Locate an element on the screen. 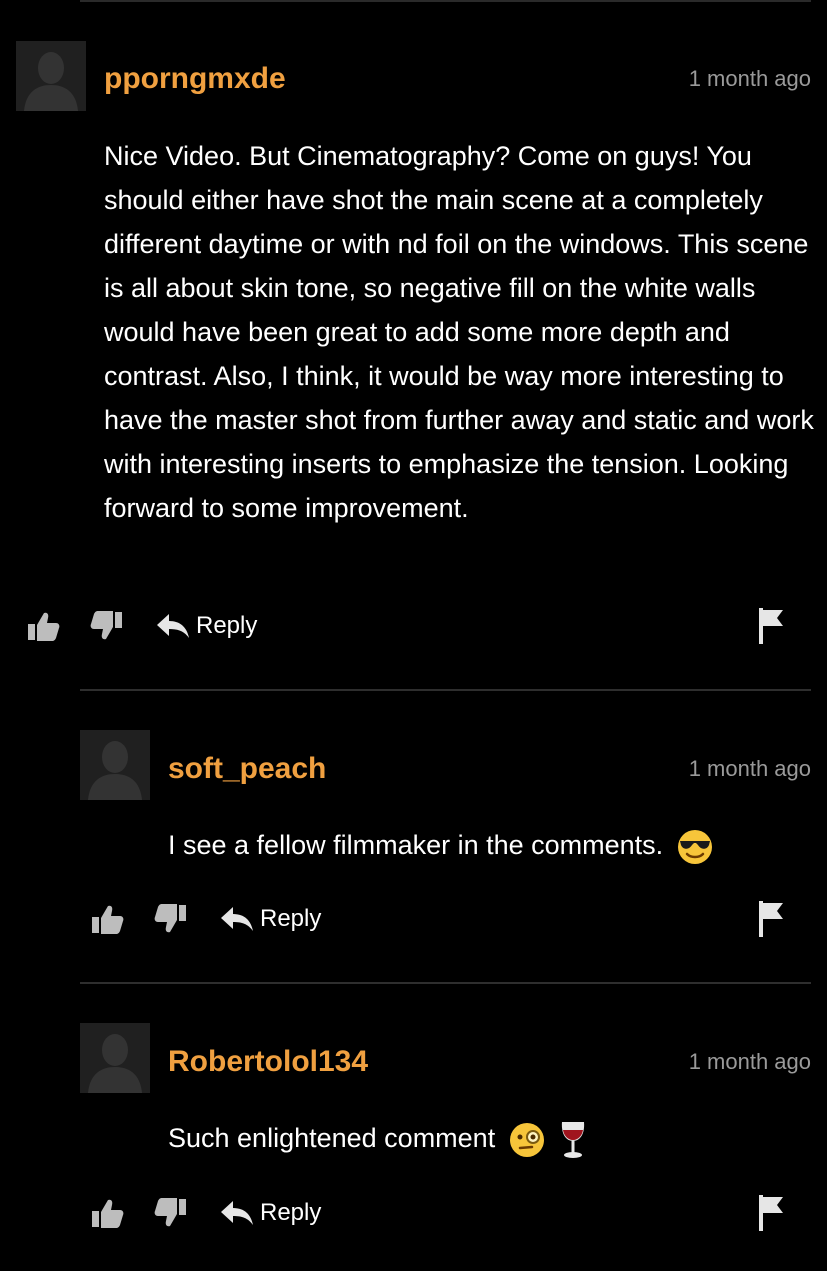 The image size is (827, 1271). top-divider is located at coordinates (445, 1).